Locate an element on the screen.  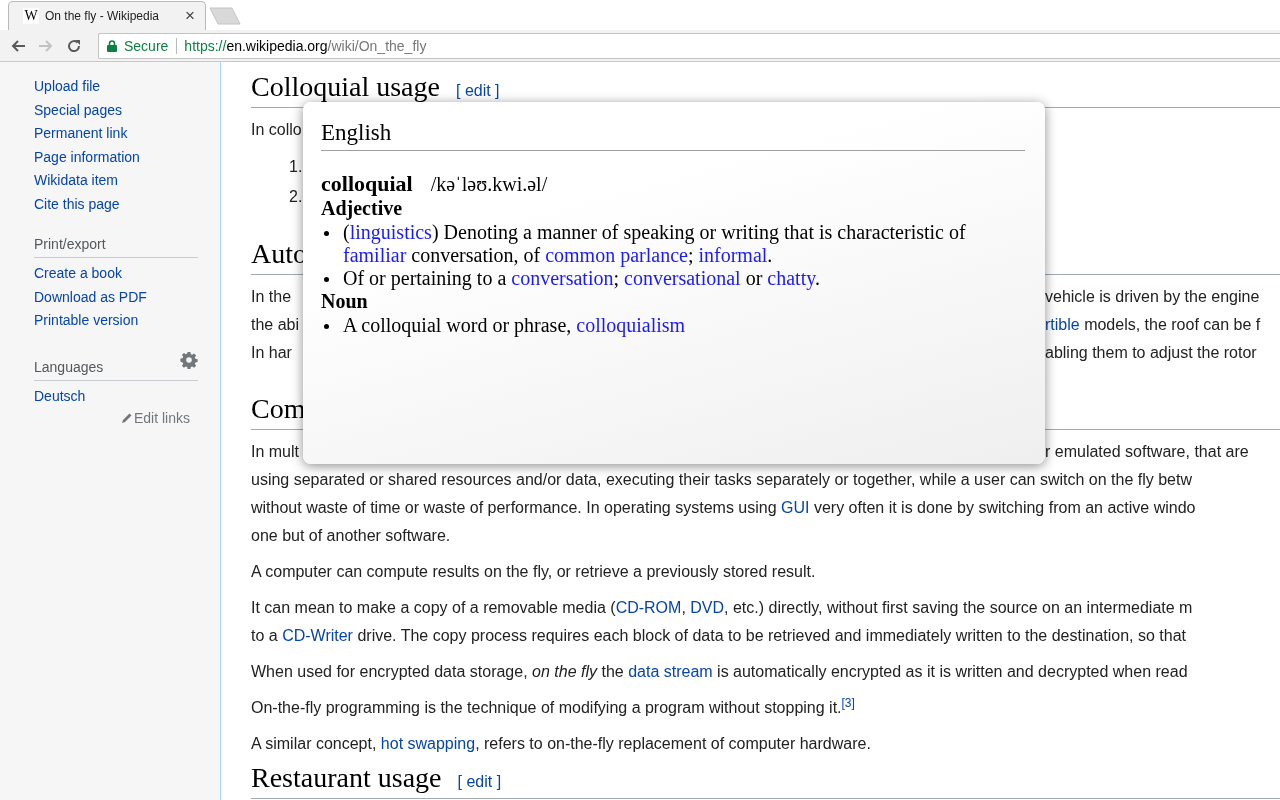
address-bar: Secure https://en.wikipedia.org/wiki/On_the_fly is located at coordinates (689, 45).